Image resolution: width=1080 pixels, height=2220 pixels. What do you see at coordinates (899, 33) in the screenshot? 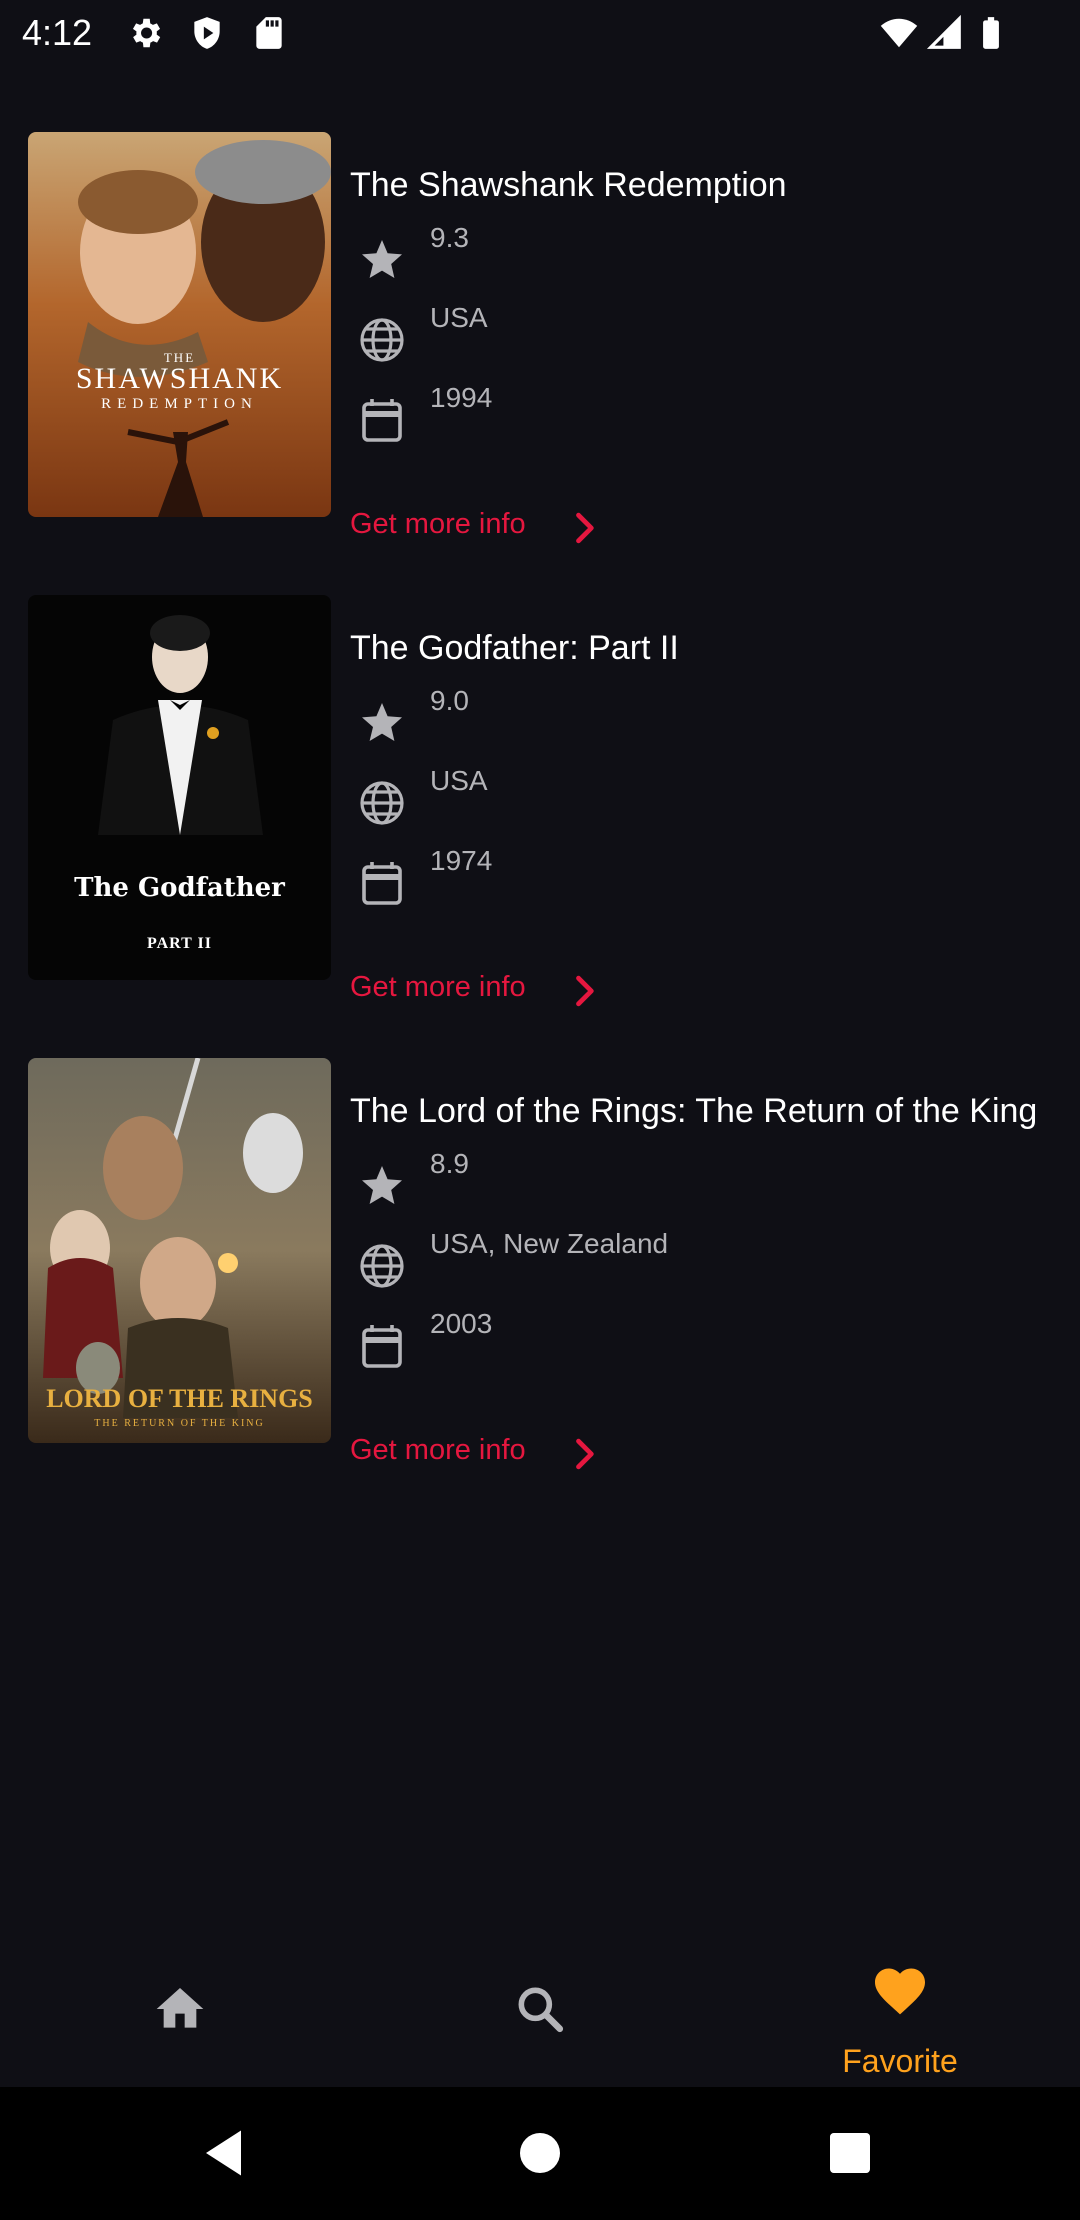
I see `wifi-icon` at bounding box center [899, 33].